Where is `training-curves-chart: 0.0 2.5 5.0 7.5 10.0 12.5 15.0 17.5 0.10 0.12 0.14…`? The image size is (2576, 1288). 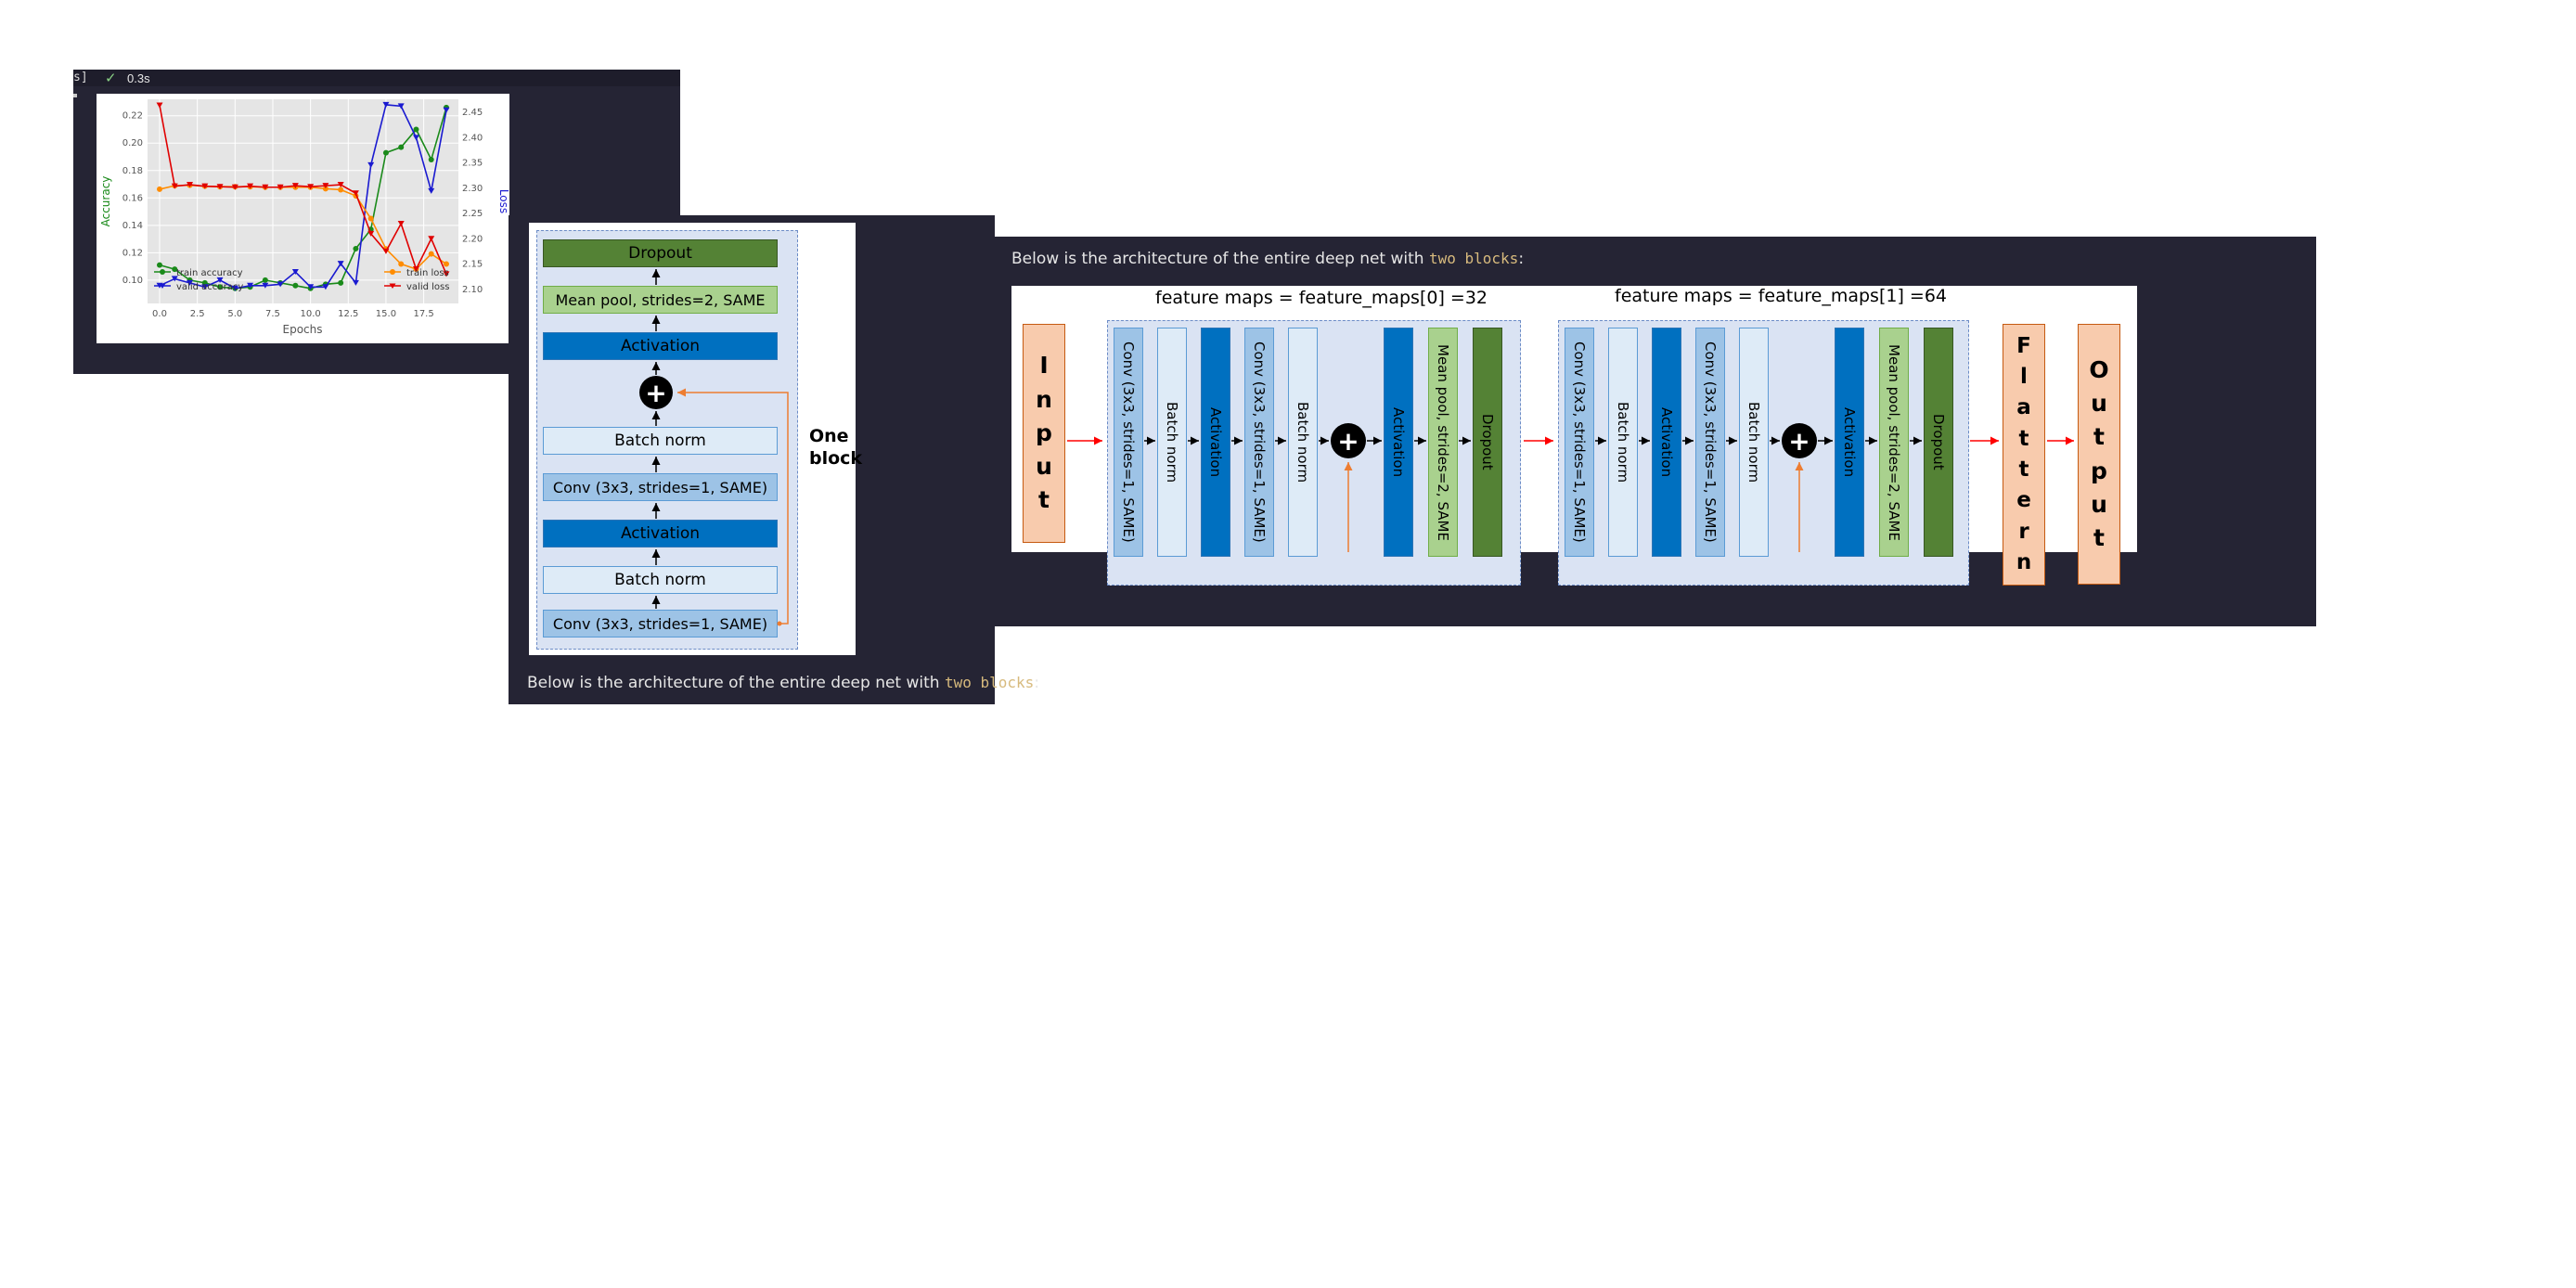 training-curves-chart: 0.0 2.5 5.0 7.5 10.0 12.5 15.0 17.5 0.10 0.12 0.14… is located at coordinates (303, 218).